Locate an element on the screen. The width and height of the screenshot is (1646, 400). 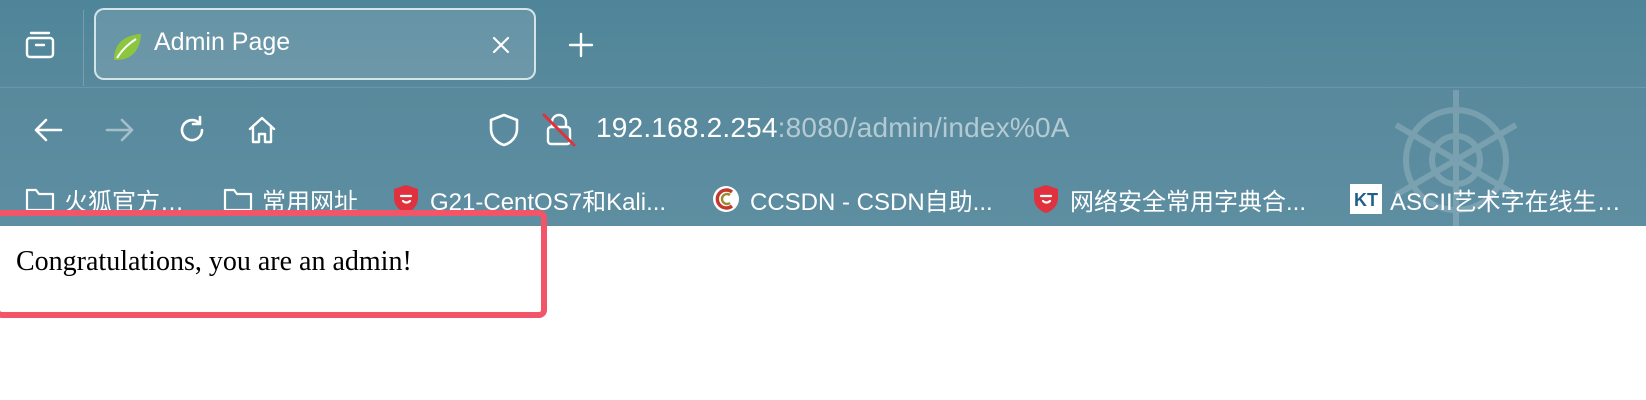
forward-button is located at coordinates (120, 130).